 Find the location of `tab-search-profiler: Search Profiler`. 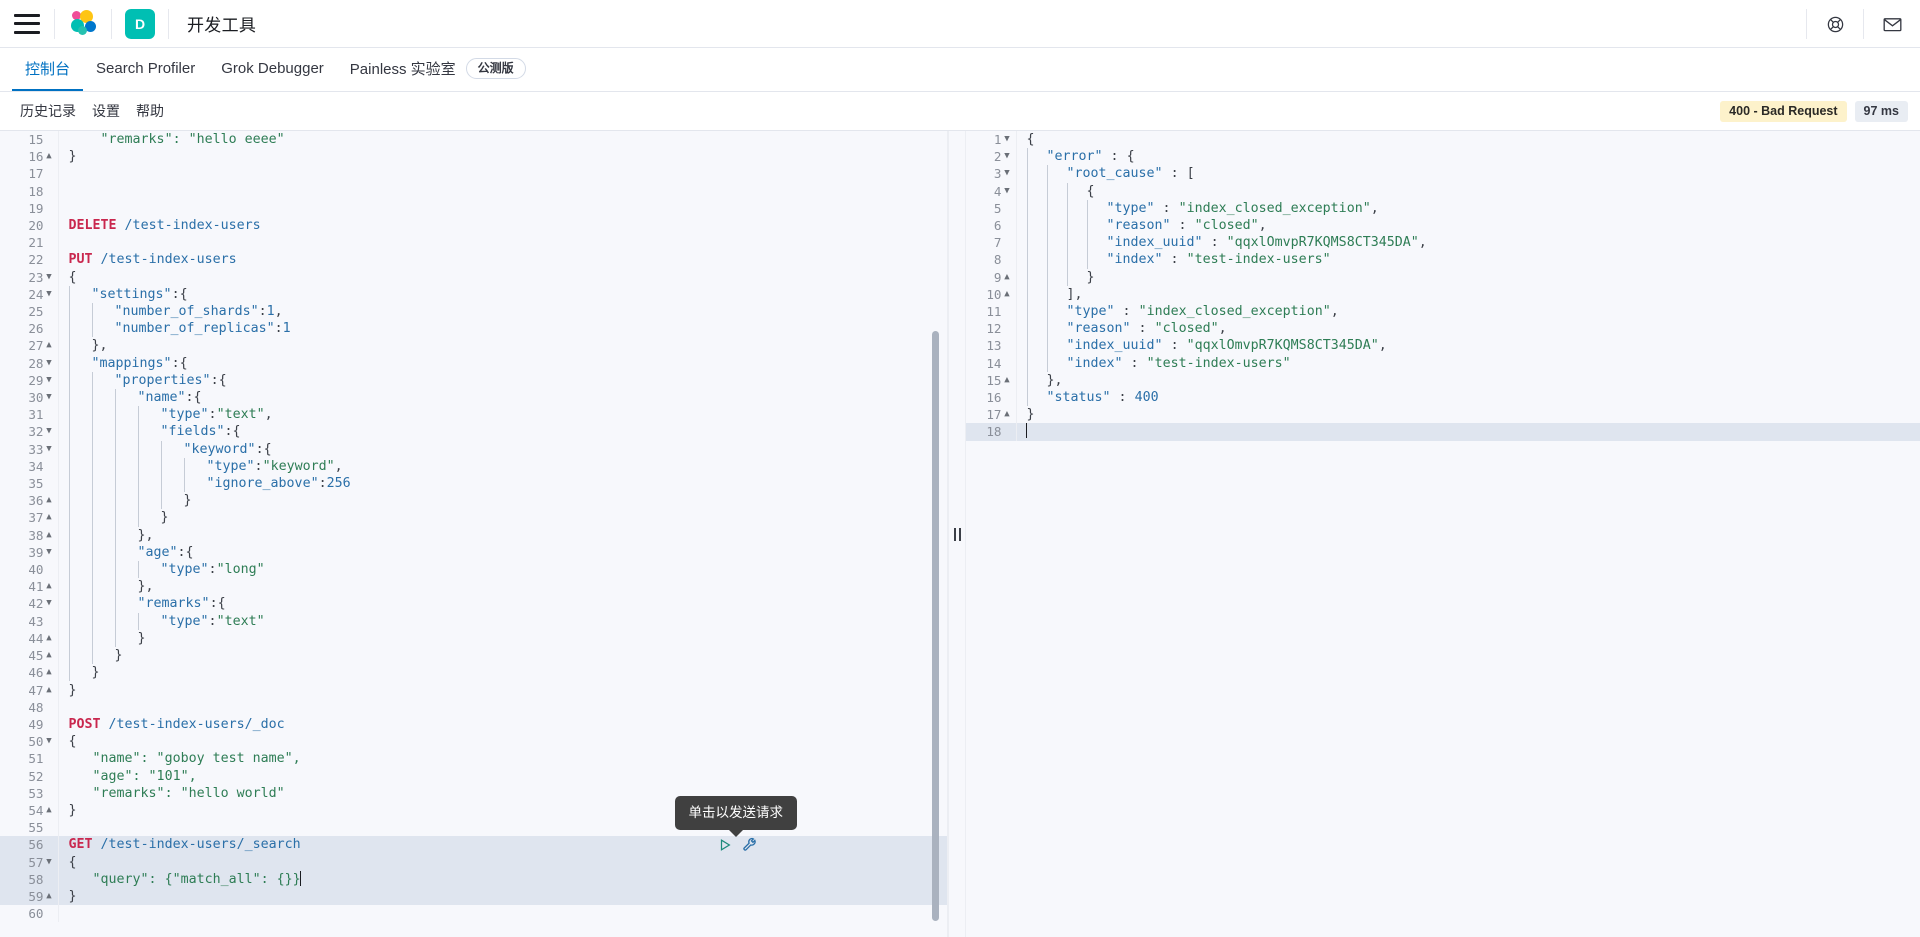

tab-search-profiler: Search Profiler is located at coordinates (145, 69).